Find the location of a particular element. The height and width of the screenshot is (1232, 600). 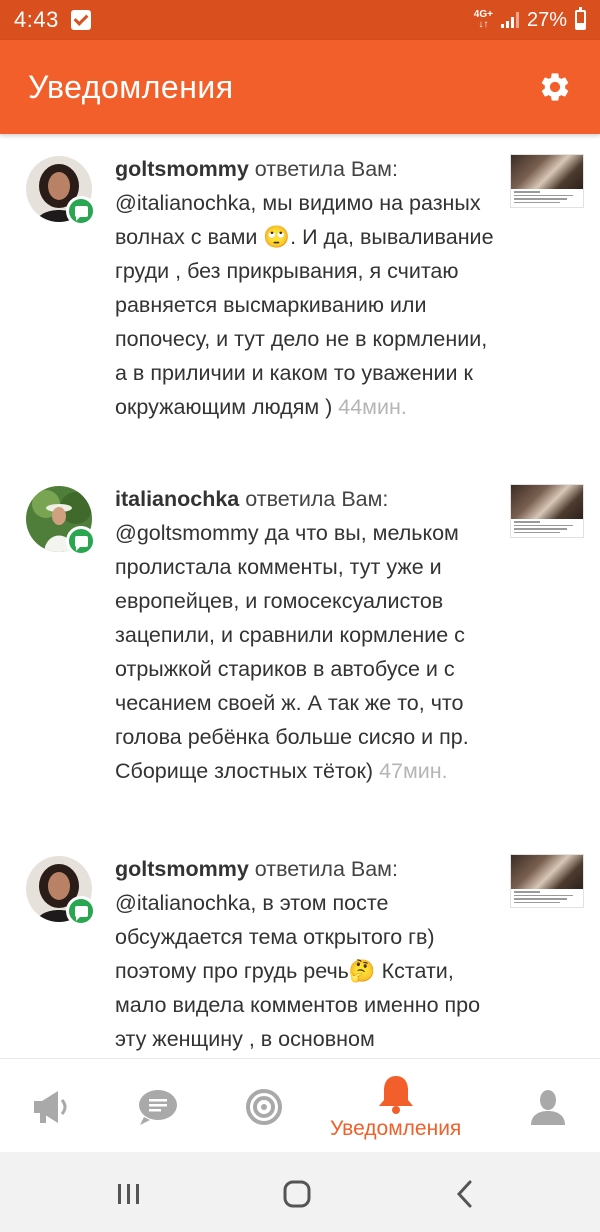

status-bar: 4:43 4G+ ↓↑ 27% is located at coordinates (300, 20).